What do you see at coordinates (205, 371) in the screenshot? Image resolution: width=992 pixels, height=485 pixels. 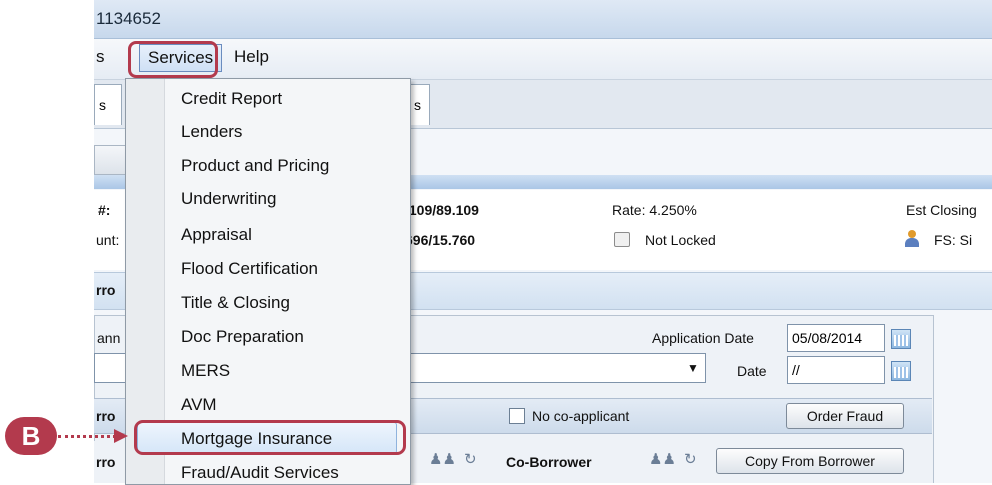 I see `menu-item-mers: MERS` at bounding box center [205, 371].